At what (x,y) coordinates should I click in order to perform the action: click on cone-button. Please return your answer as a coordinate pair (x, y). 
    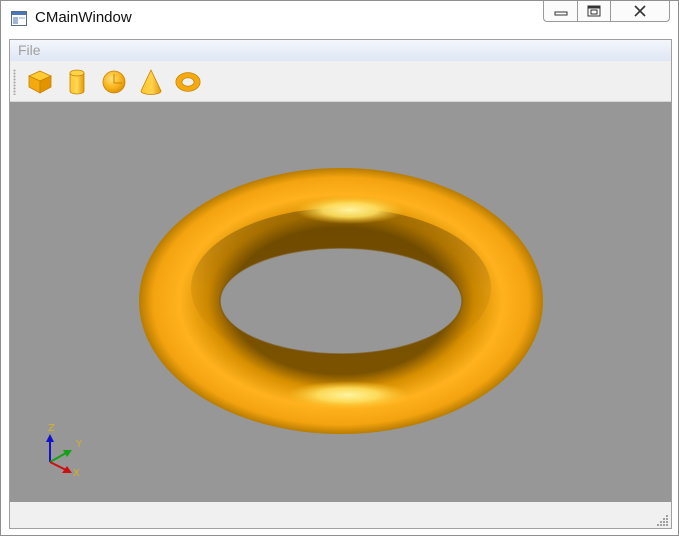
    Looking at the image, I should click on (151, 82).